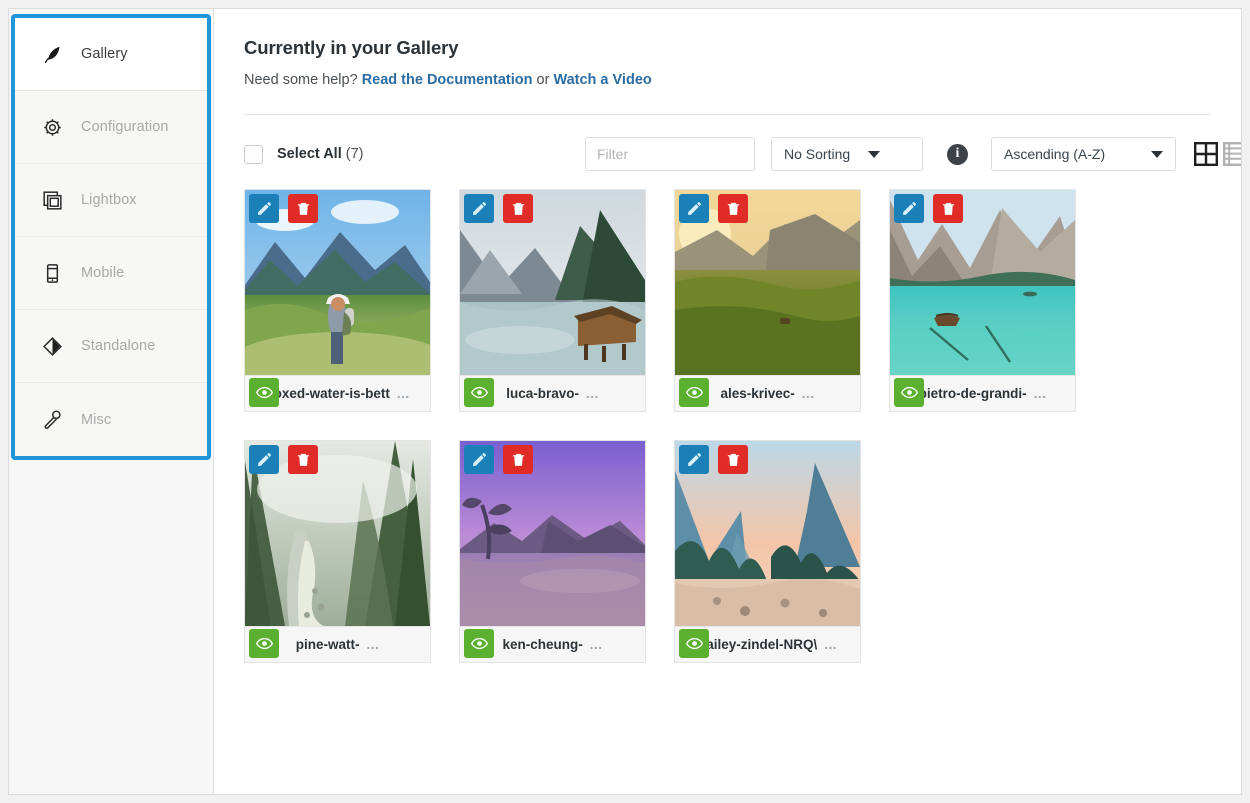  What do you see at coordinates (52, 420) in the screenshot?
I see `wrench-icon` at bounding box center [52, 420].